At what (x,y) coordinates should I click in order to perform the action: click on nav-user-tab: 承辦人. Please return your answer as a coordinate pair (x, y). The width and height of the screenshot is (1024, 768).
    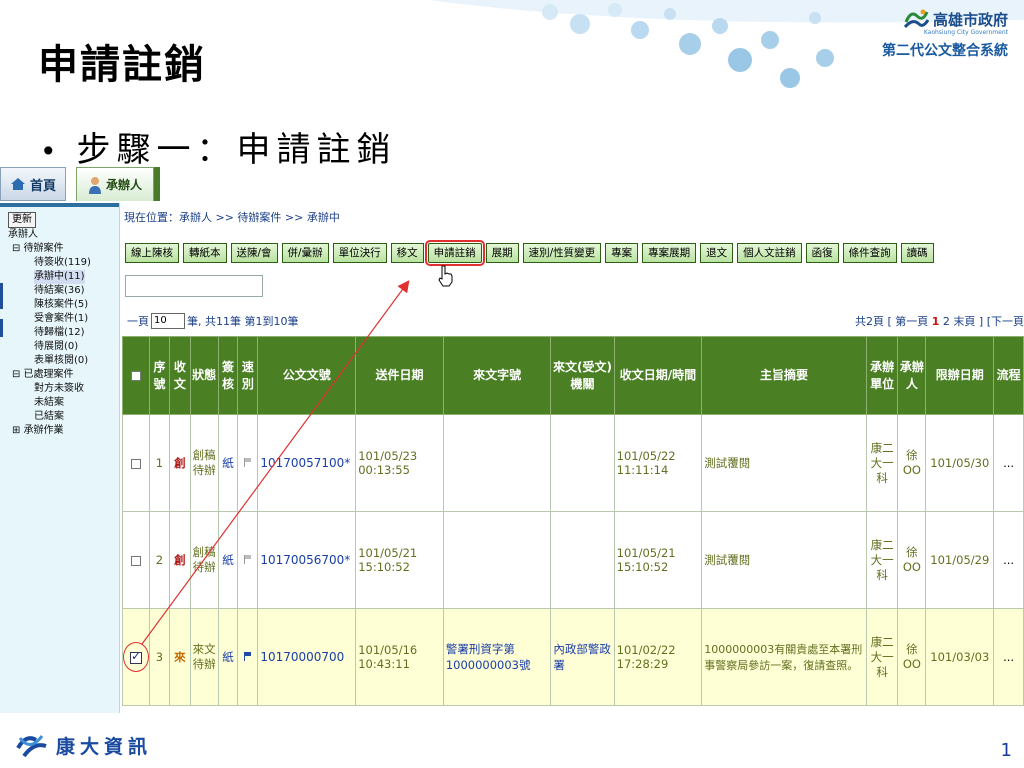
    Looking at the image, I should click on (115, 184).